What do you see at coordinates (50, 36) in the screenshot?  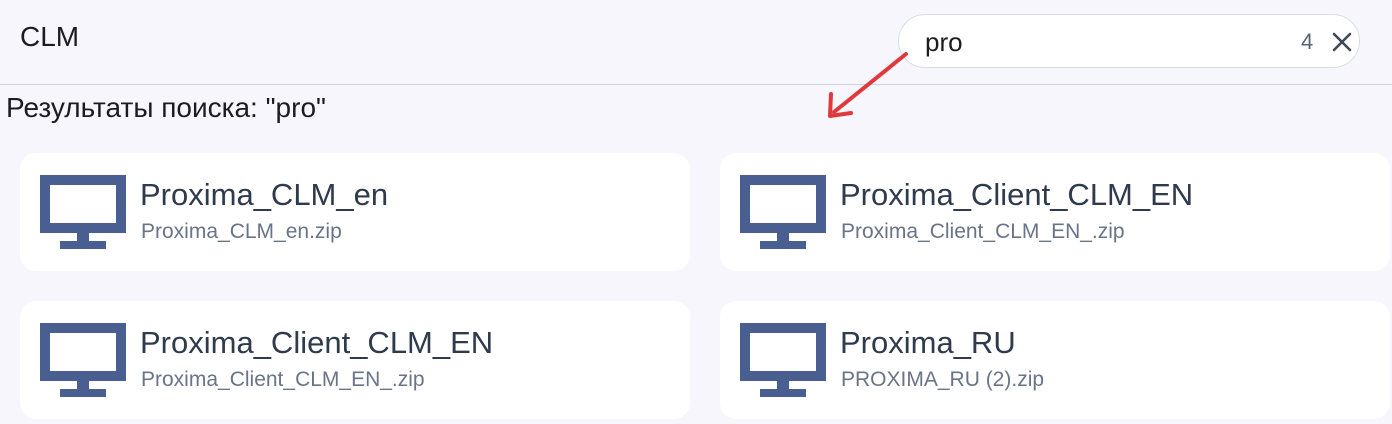 I see `app-title: CLM` at bounding box center [50, 36].